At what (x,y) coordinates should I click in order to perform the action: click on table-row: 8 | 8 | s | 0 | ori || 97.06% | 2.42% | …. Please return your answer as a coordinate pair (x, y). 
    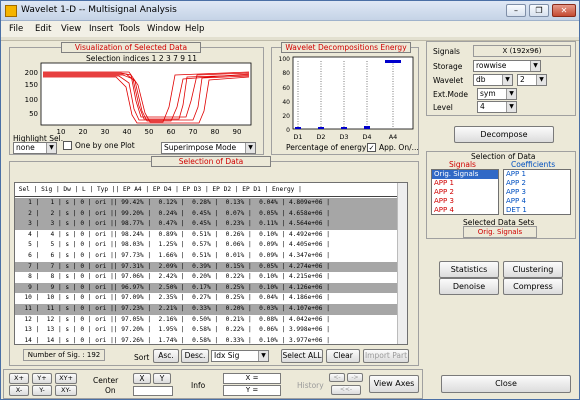
    Looking at the image, I should click on (207, 277).